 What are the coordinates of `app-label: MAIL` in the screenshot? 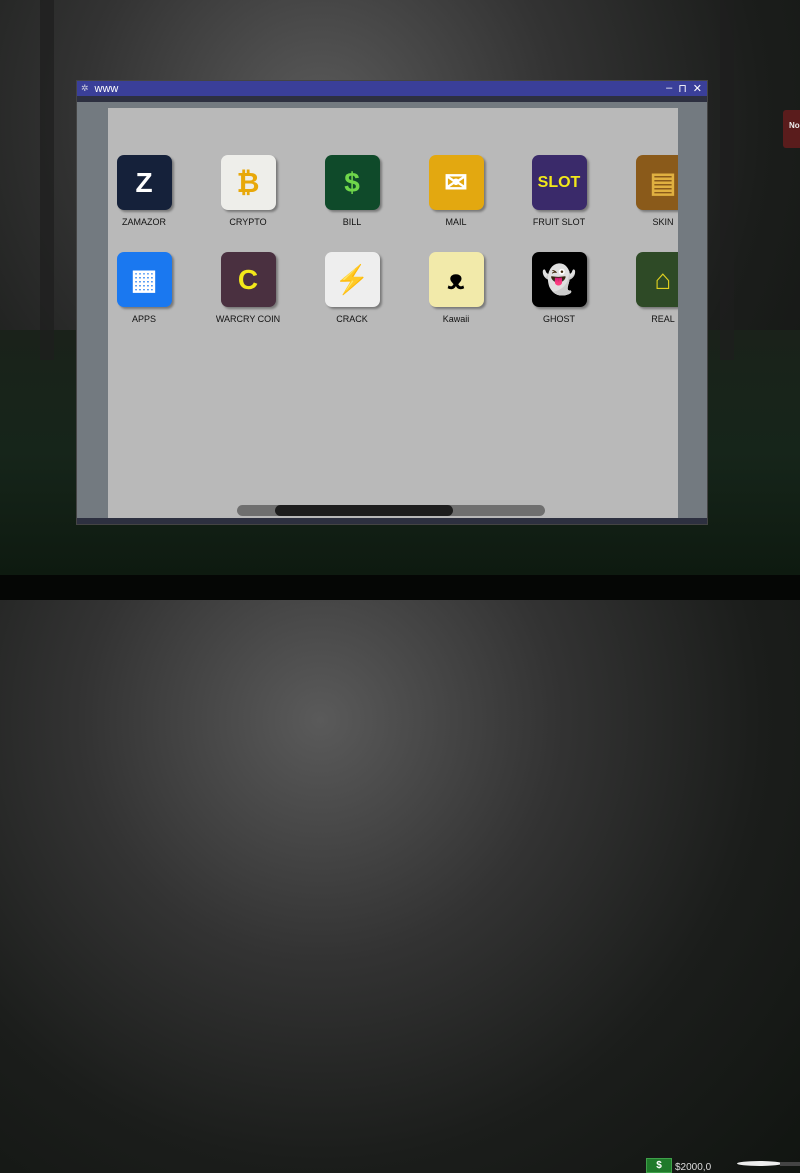 It's located at (456, 222).